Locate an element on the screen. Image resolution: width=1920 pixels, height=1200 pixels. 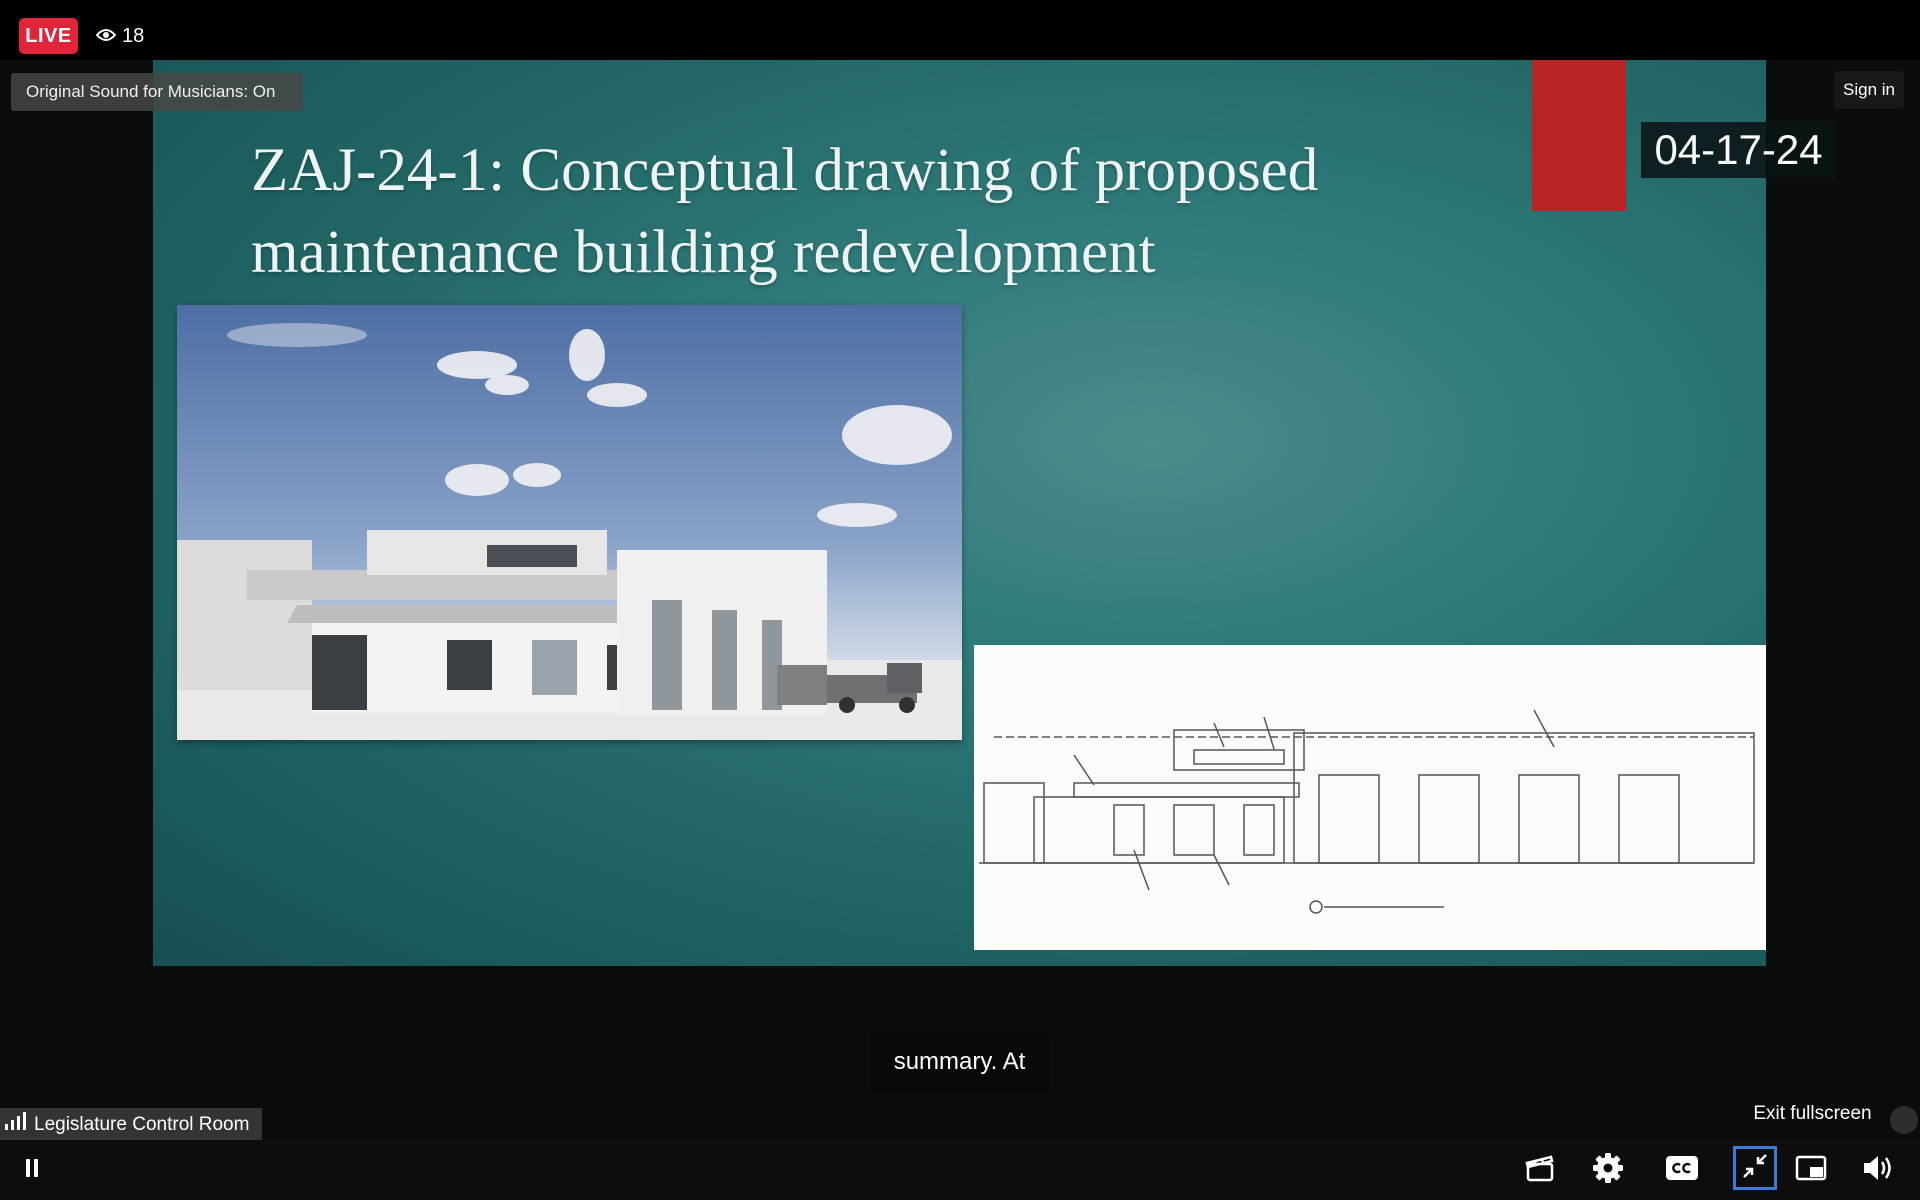
sign-in-button: Sign in is located at coordinates (1869, 90).